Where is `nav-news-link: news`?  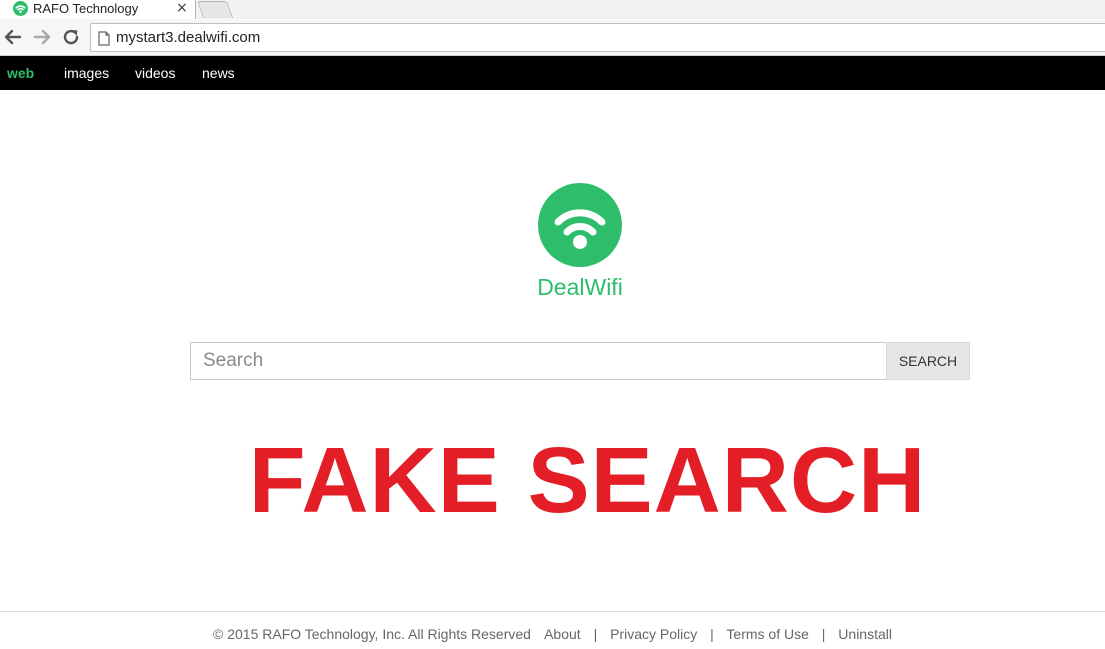 nav-news-link: news is located at coordinates (218, 73).